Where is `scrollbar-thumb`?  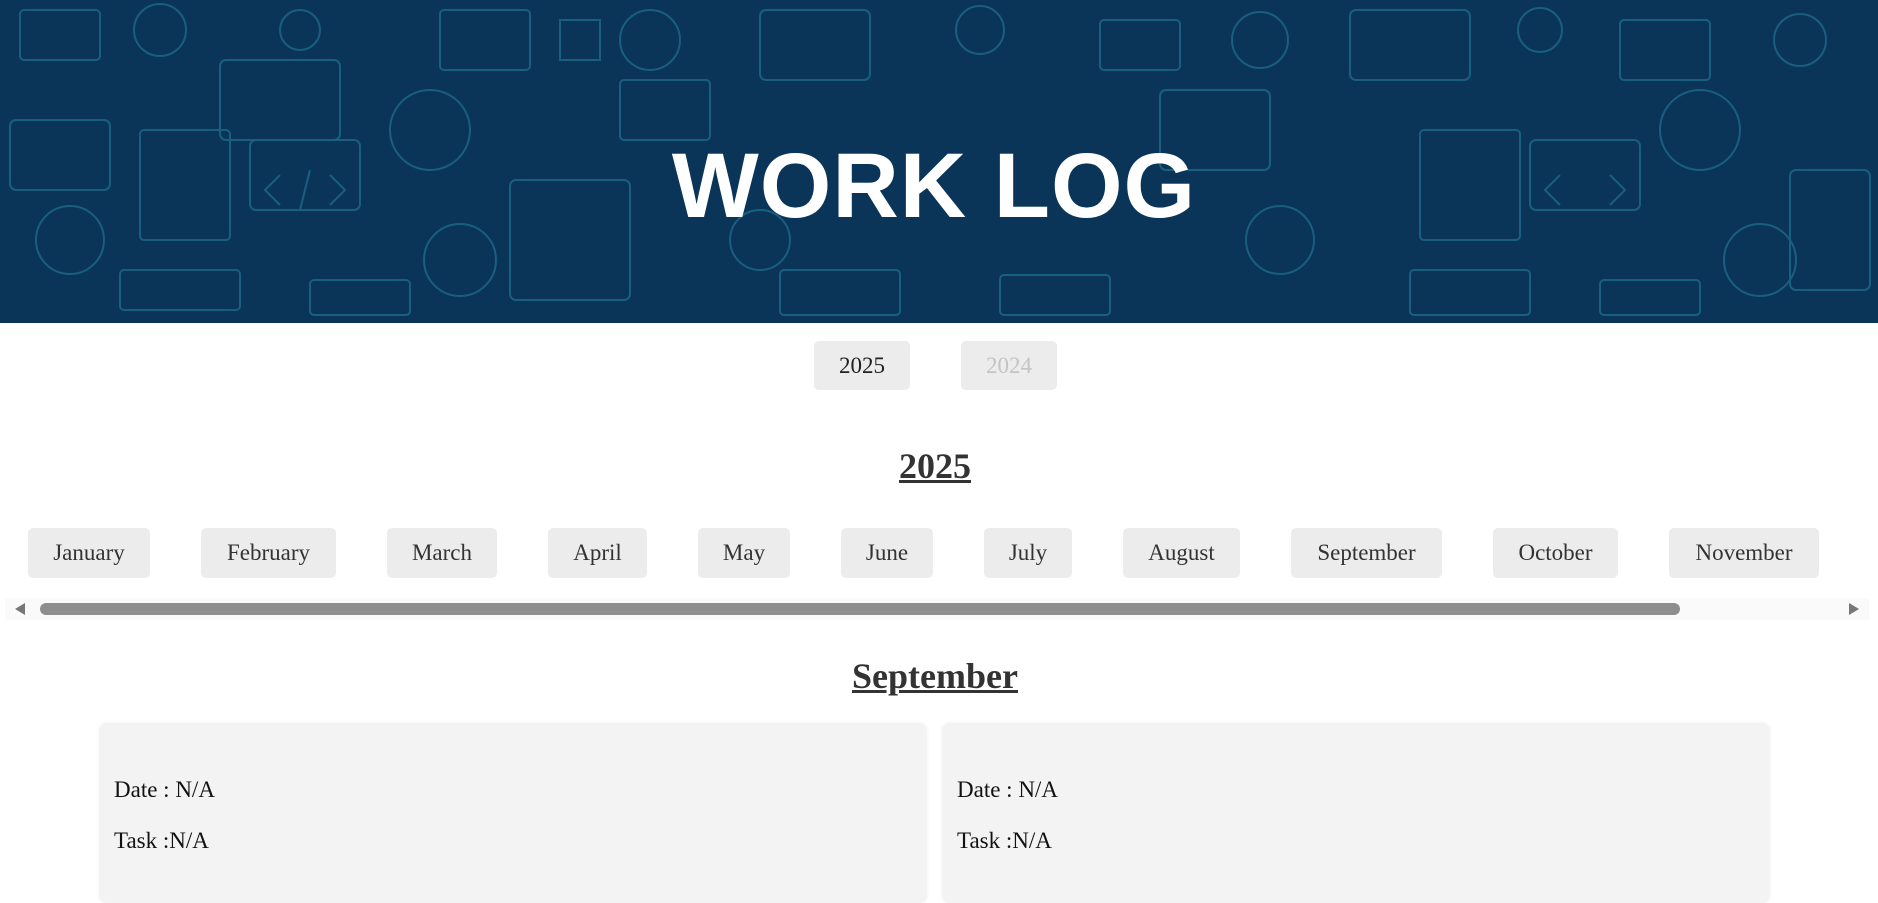
scrollbar-thumb is located at coordinates (860, 609).